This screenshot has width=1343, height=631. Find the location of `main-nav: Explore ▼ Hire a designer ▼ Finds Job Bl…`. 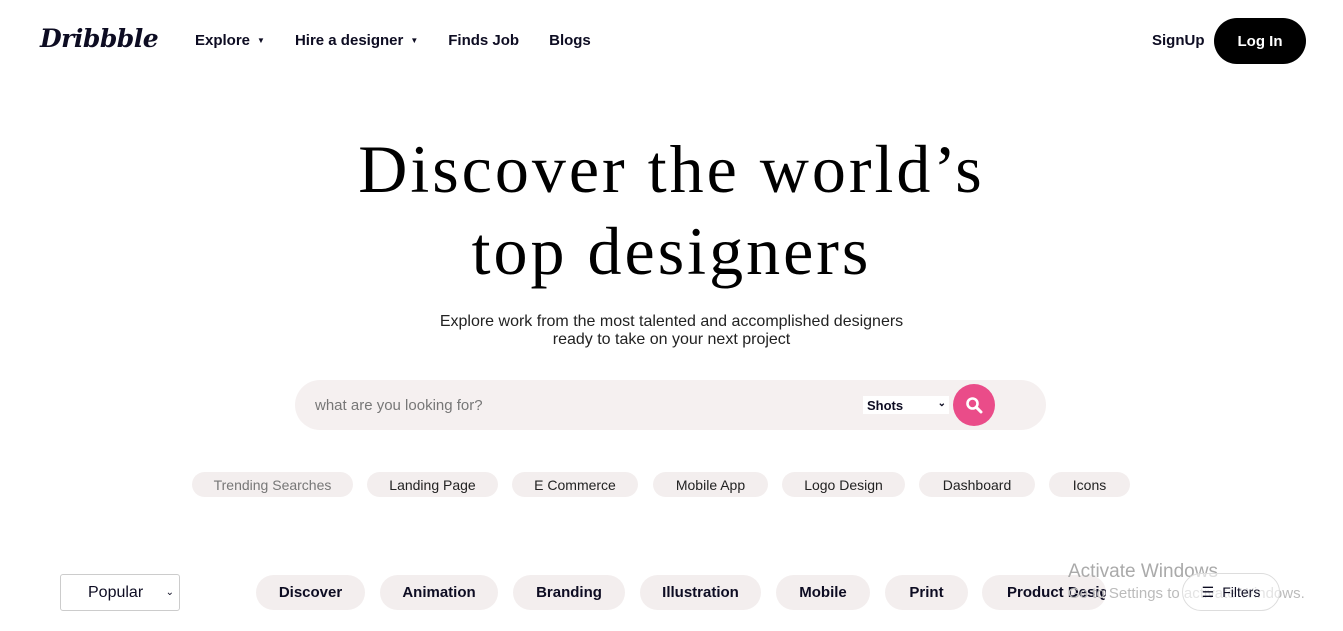

main-nav: Explore ▼ Hire a designer ▼ Finds Job Bl… is located at coordinates (408, 40).